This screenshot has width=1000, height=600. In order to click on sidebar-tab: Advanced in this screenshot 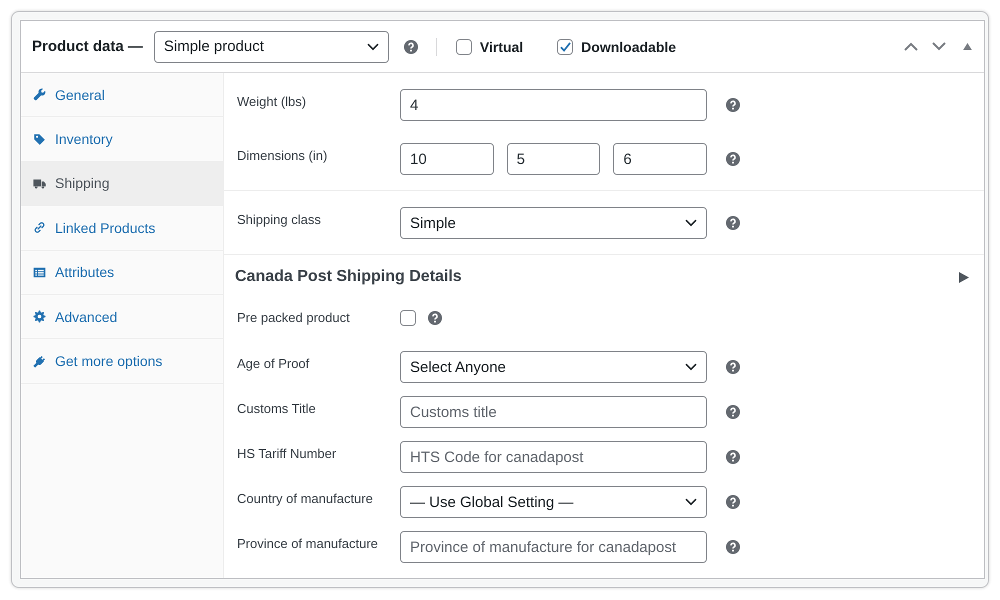, I will do `click(122, 317)`.